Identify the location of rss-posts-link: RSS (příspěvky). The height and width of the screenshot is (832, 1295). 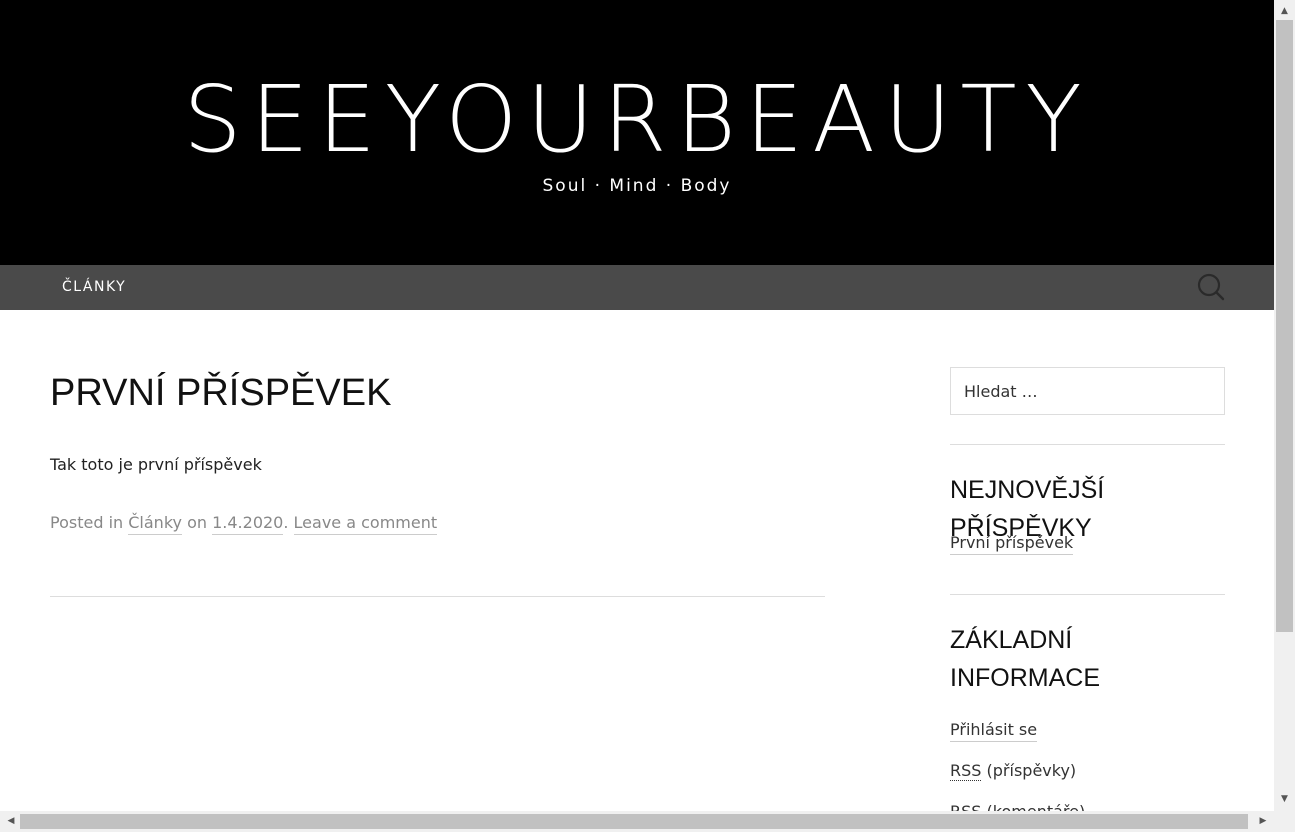
(1013, 771).